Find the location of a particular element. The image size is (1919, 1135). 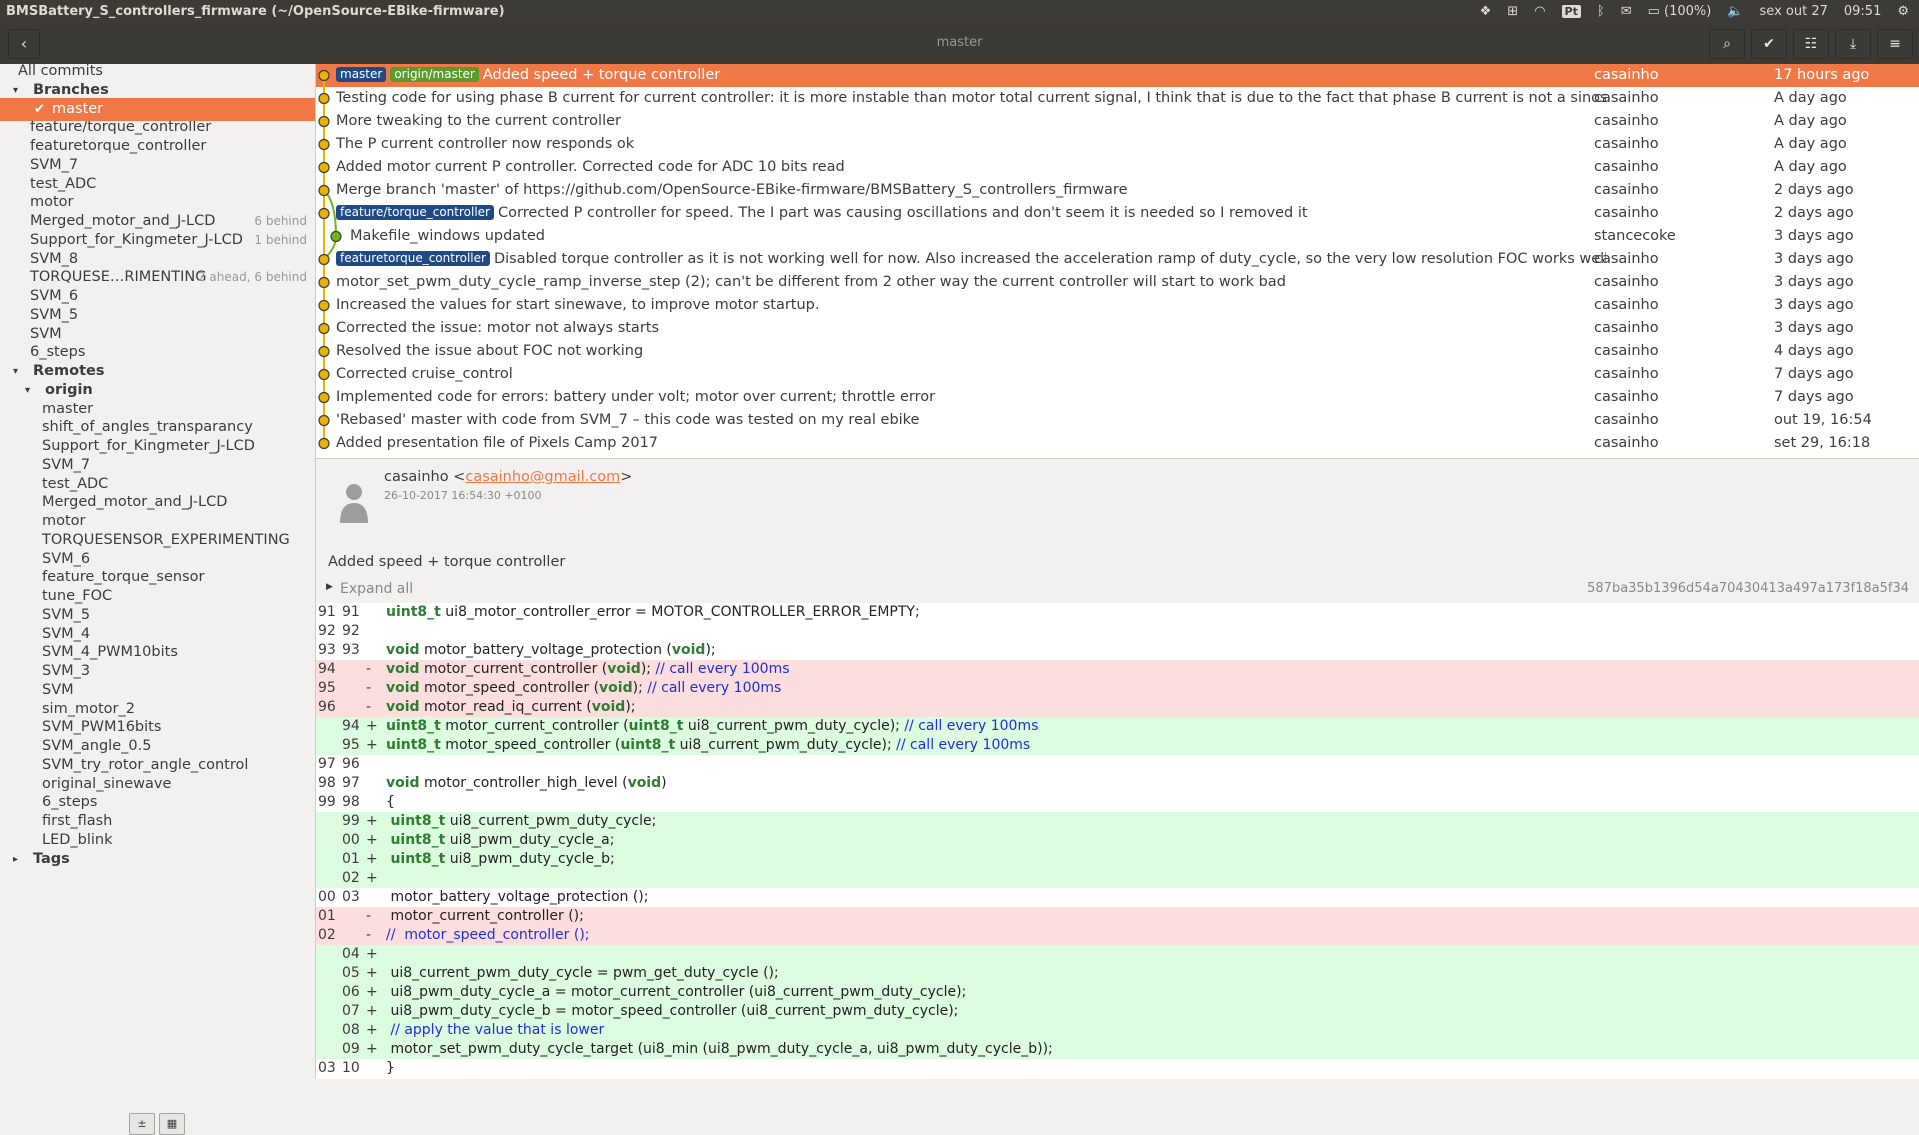

new-line-number: 99 is located at coordinates (351, 821).